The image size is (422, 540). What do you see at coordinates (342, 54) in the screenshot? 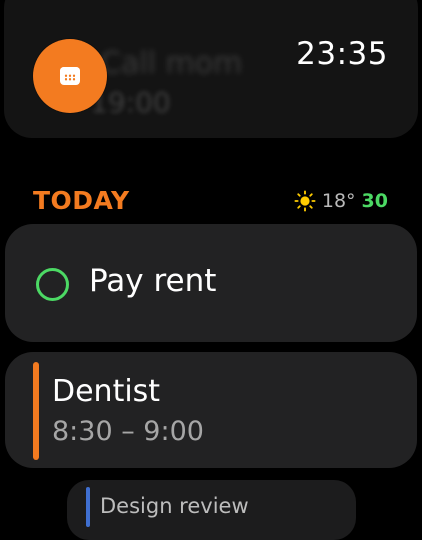
I see `clock-time: 23:35` at bounding box center [342, 54].